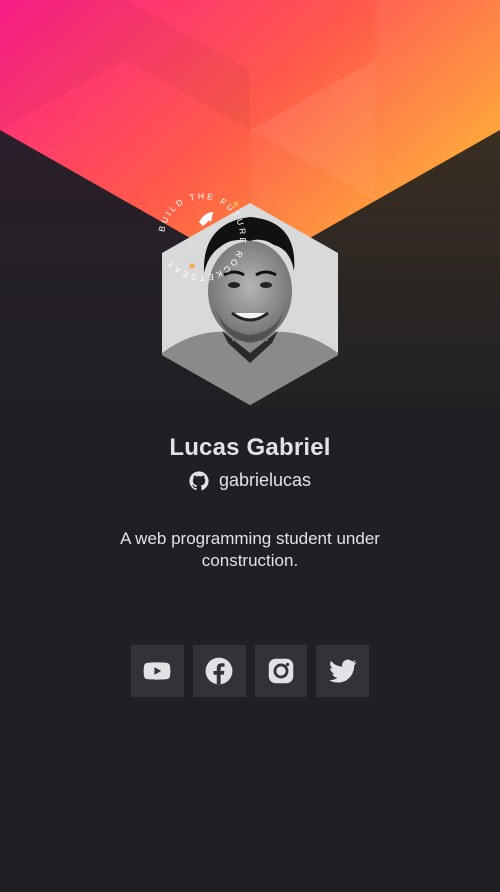 This screenshot has height=892, width=500. Describe the element at coordinates (250, 671) in the screenshot. I see `social-links` at that location.